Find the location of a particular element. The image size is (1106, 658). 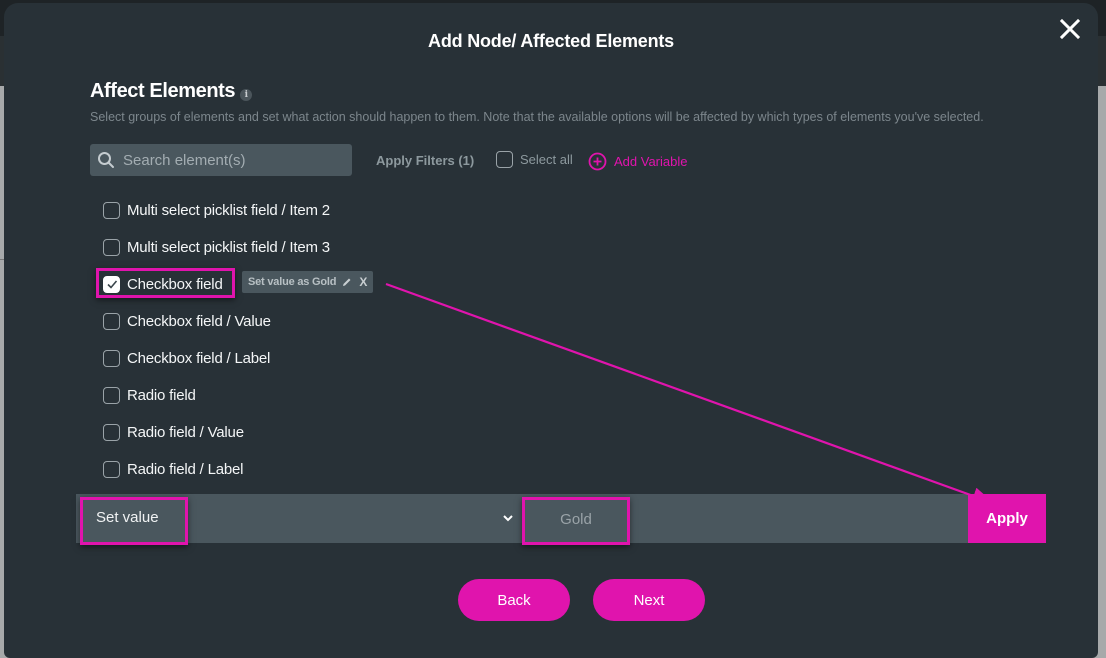

select-all-label: Select all is located at coordinates (546, 159).